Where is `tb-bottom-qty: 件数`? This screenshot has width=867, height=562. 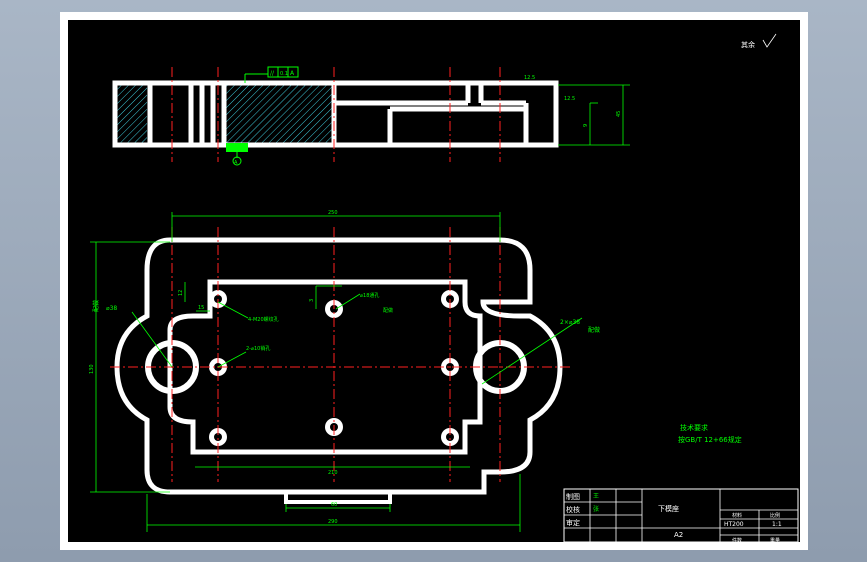
tb-bottom-qty: 件数 is located at coordinates (737, 540).